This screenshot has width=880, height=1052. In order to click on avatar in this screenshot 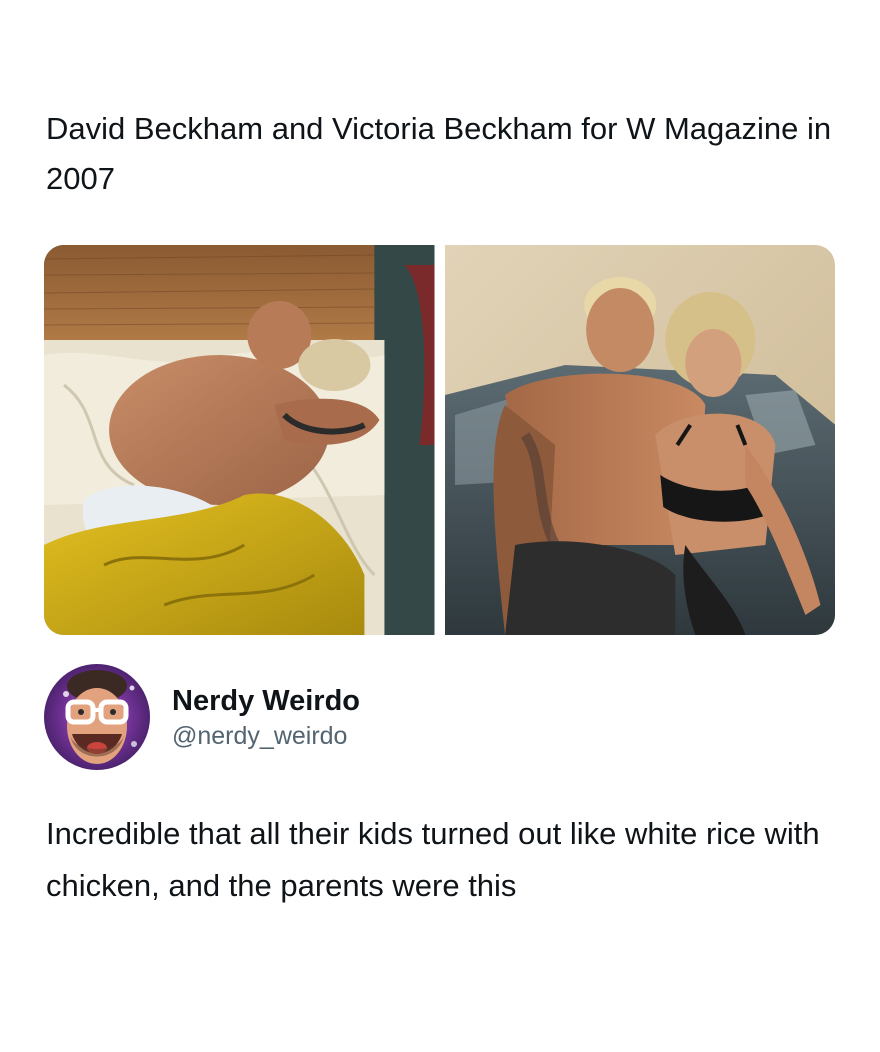, I will do `click(97, 717)`.